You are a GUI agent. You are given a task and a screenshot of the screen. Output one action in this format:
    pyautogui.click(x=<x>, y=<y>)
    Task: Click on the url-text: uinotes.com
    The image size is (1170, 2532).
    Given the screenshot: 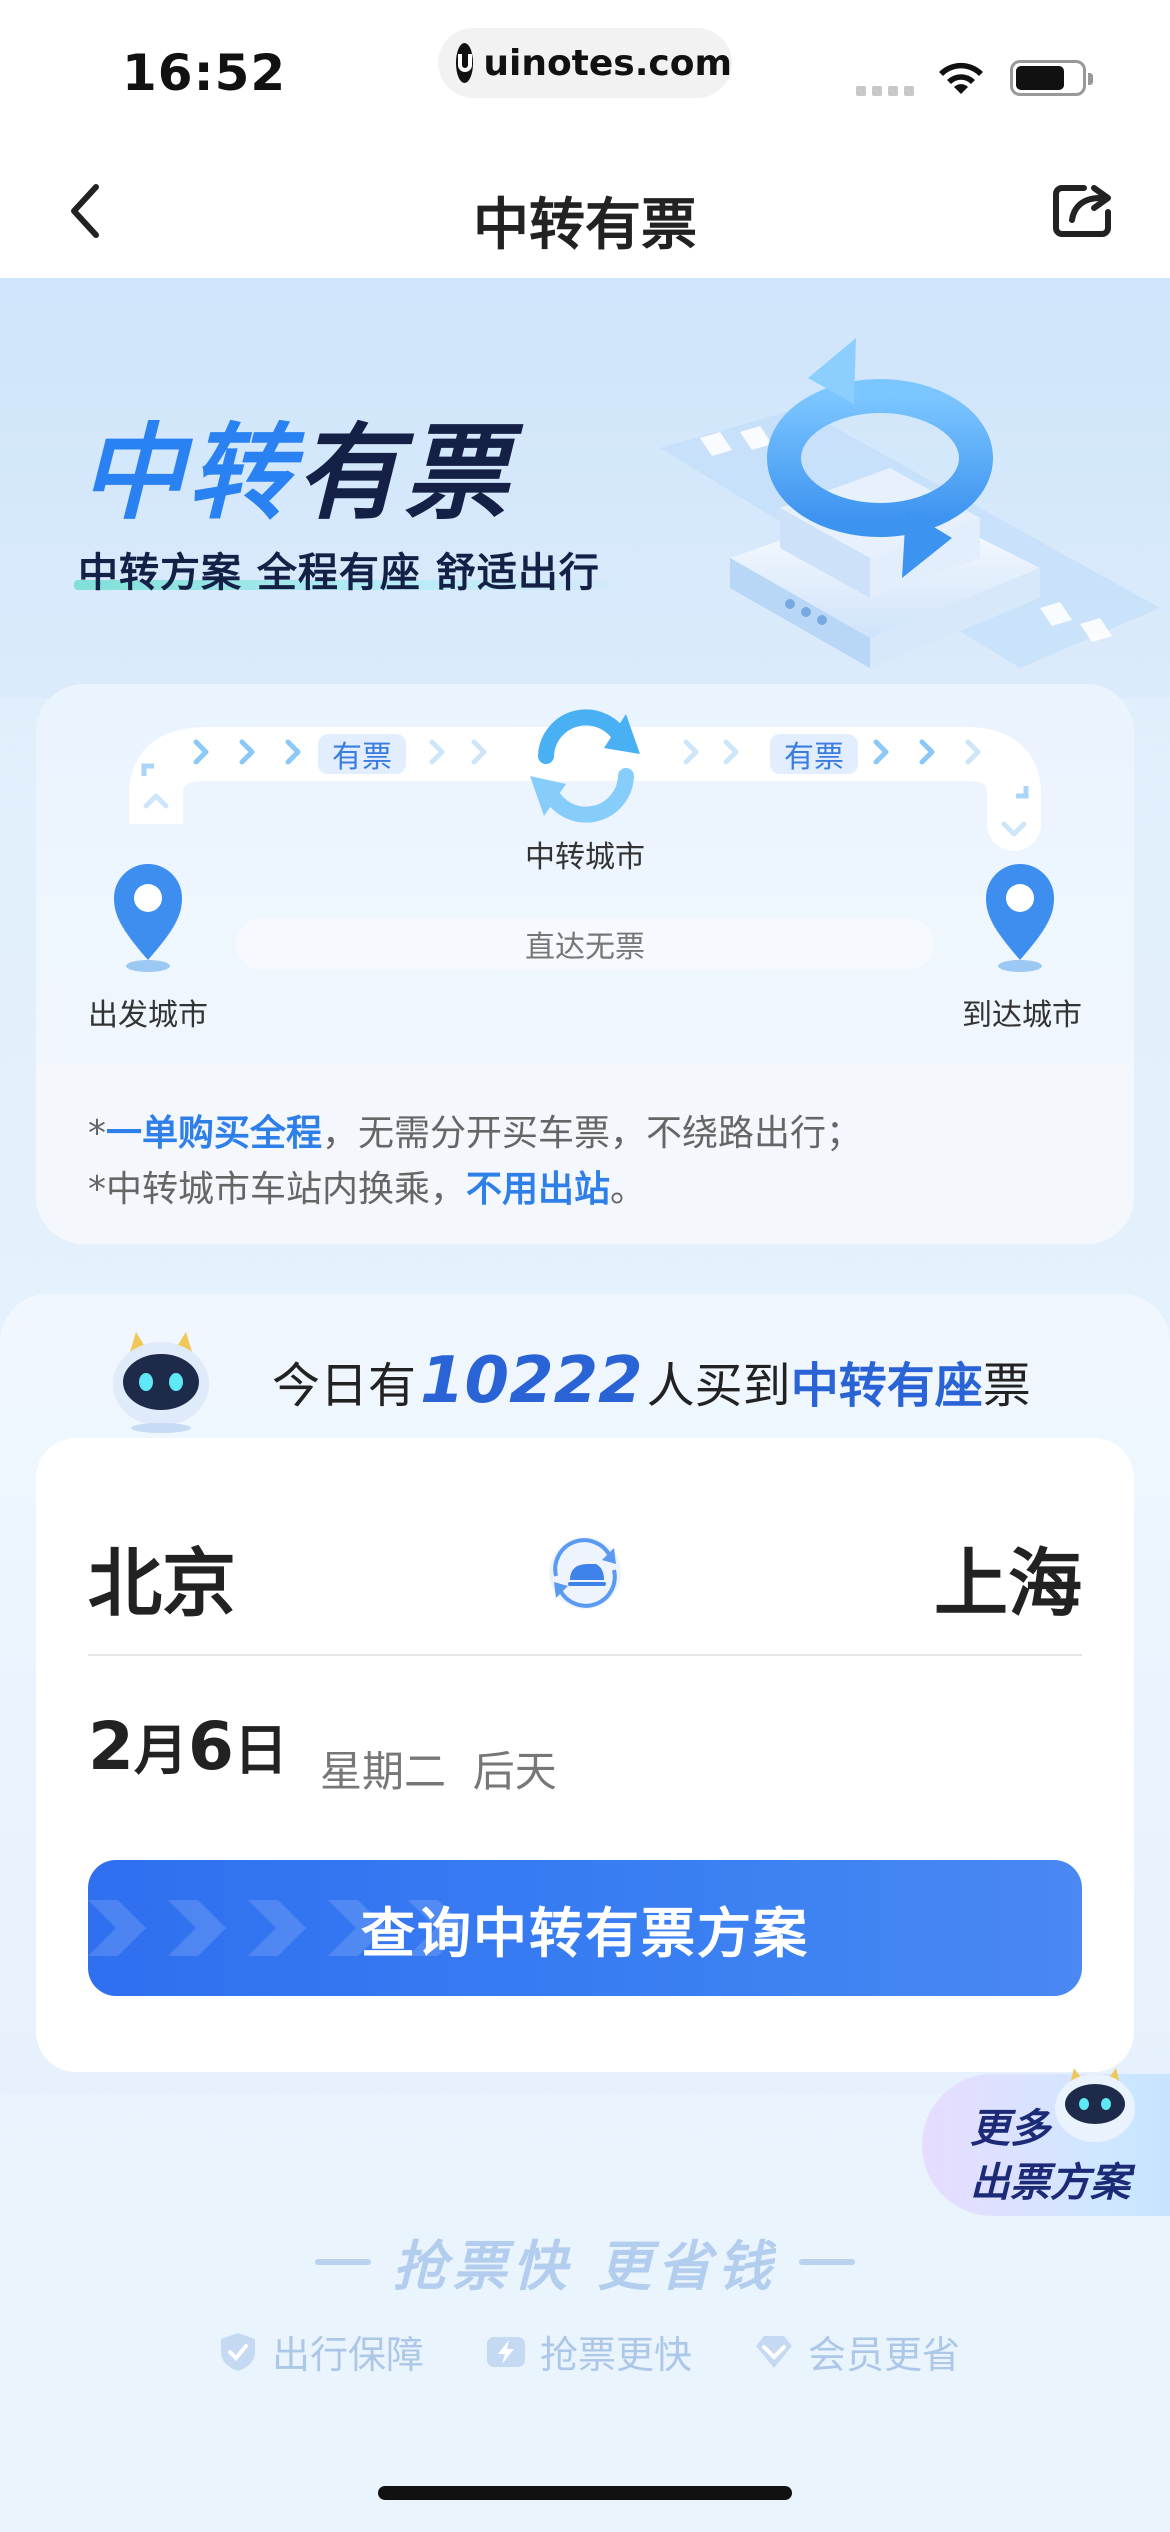 What is the action you would take?
    pyautogui.click(x=607, y=63)
    